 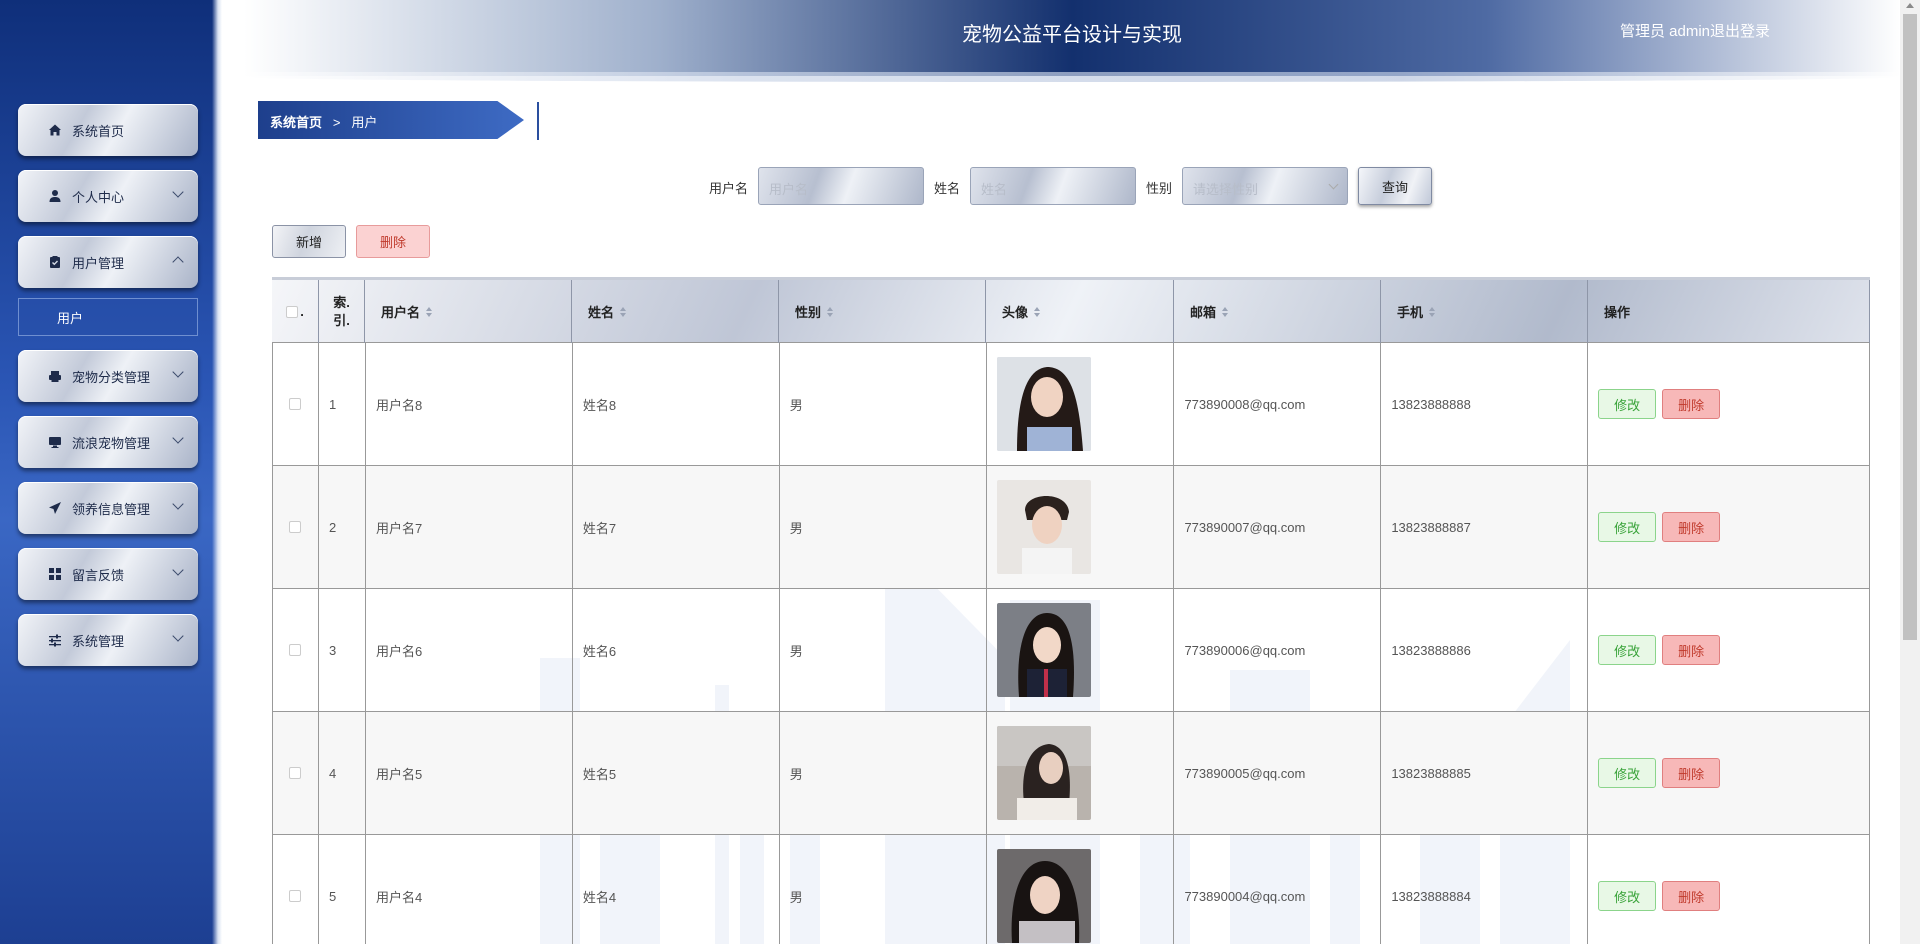 What do you see at coordinates (296, 122) in the screenshot?
I see `breadcrumb-home-link: 系统首页` at bounding box center [296, 122].